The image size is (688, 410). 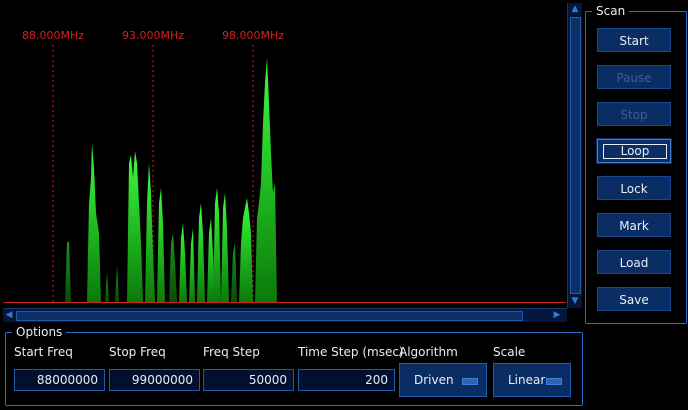 I want to click on scroll-right-arrow-icon: ▶, so click(x=557, y=315).